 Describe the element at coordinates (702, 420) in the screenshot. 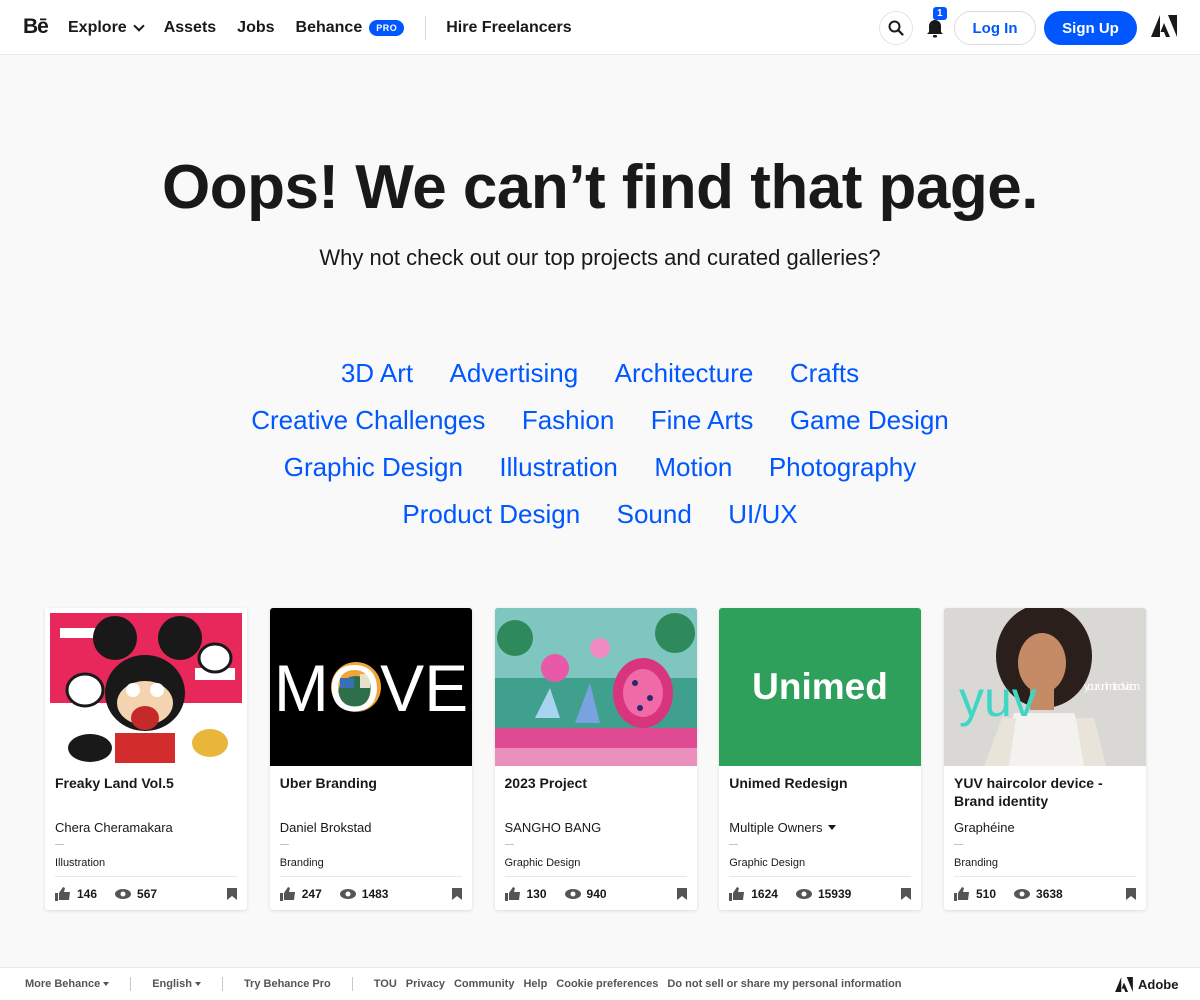

I see `category-link: Fine Arts` at that location.